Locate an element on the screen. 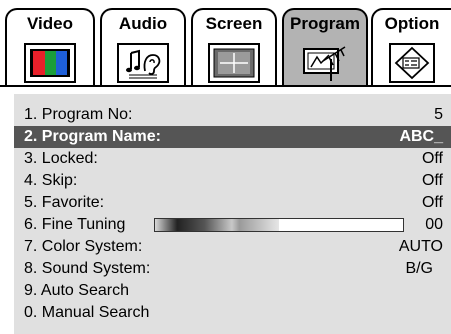  tab-audio: Audio is located at coordinates (143, 47).